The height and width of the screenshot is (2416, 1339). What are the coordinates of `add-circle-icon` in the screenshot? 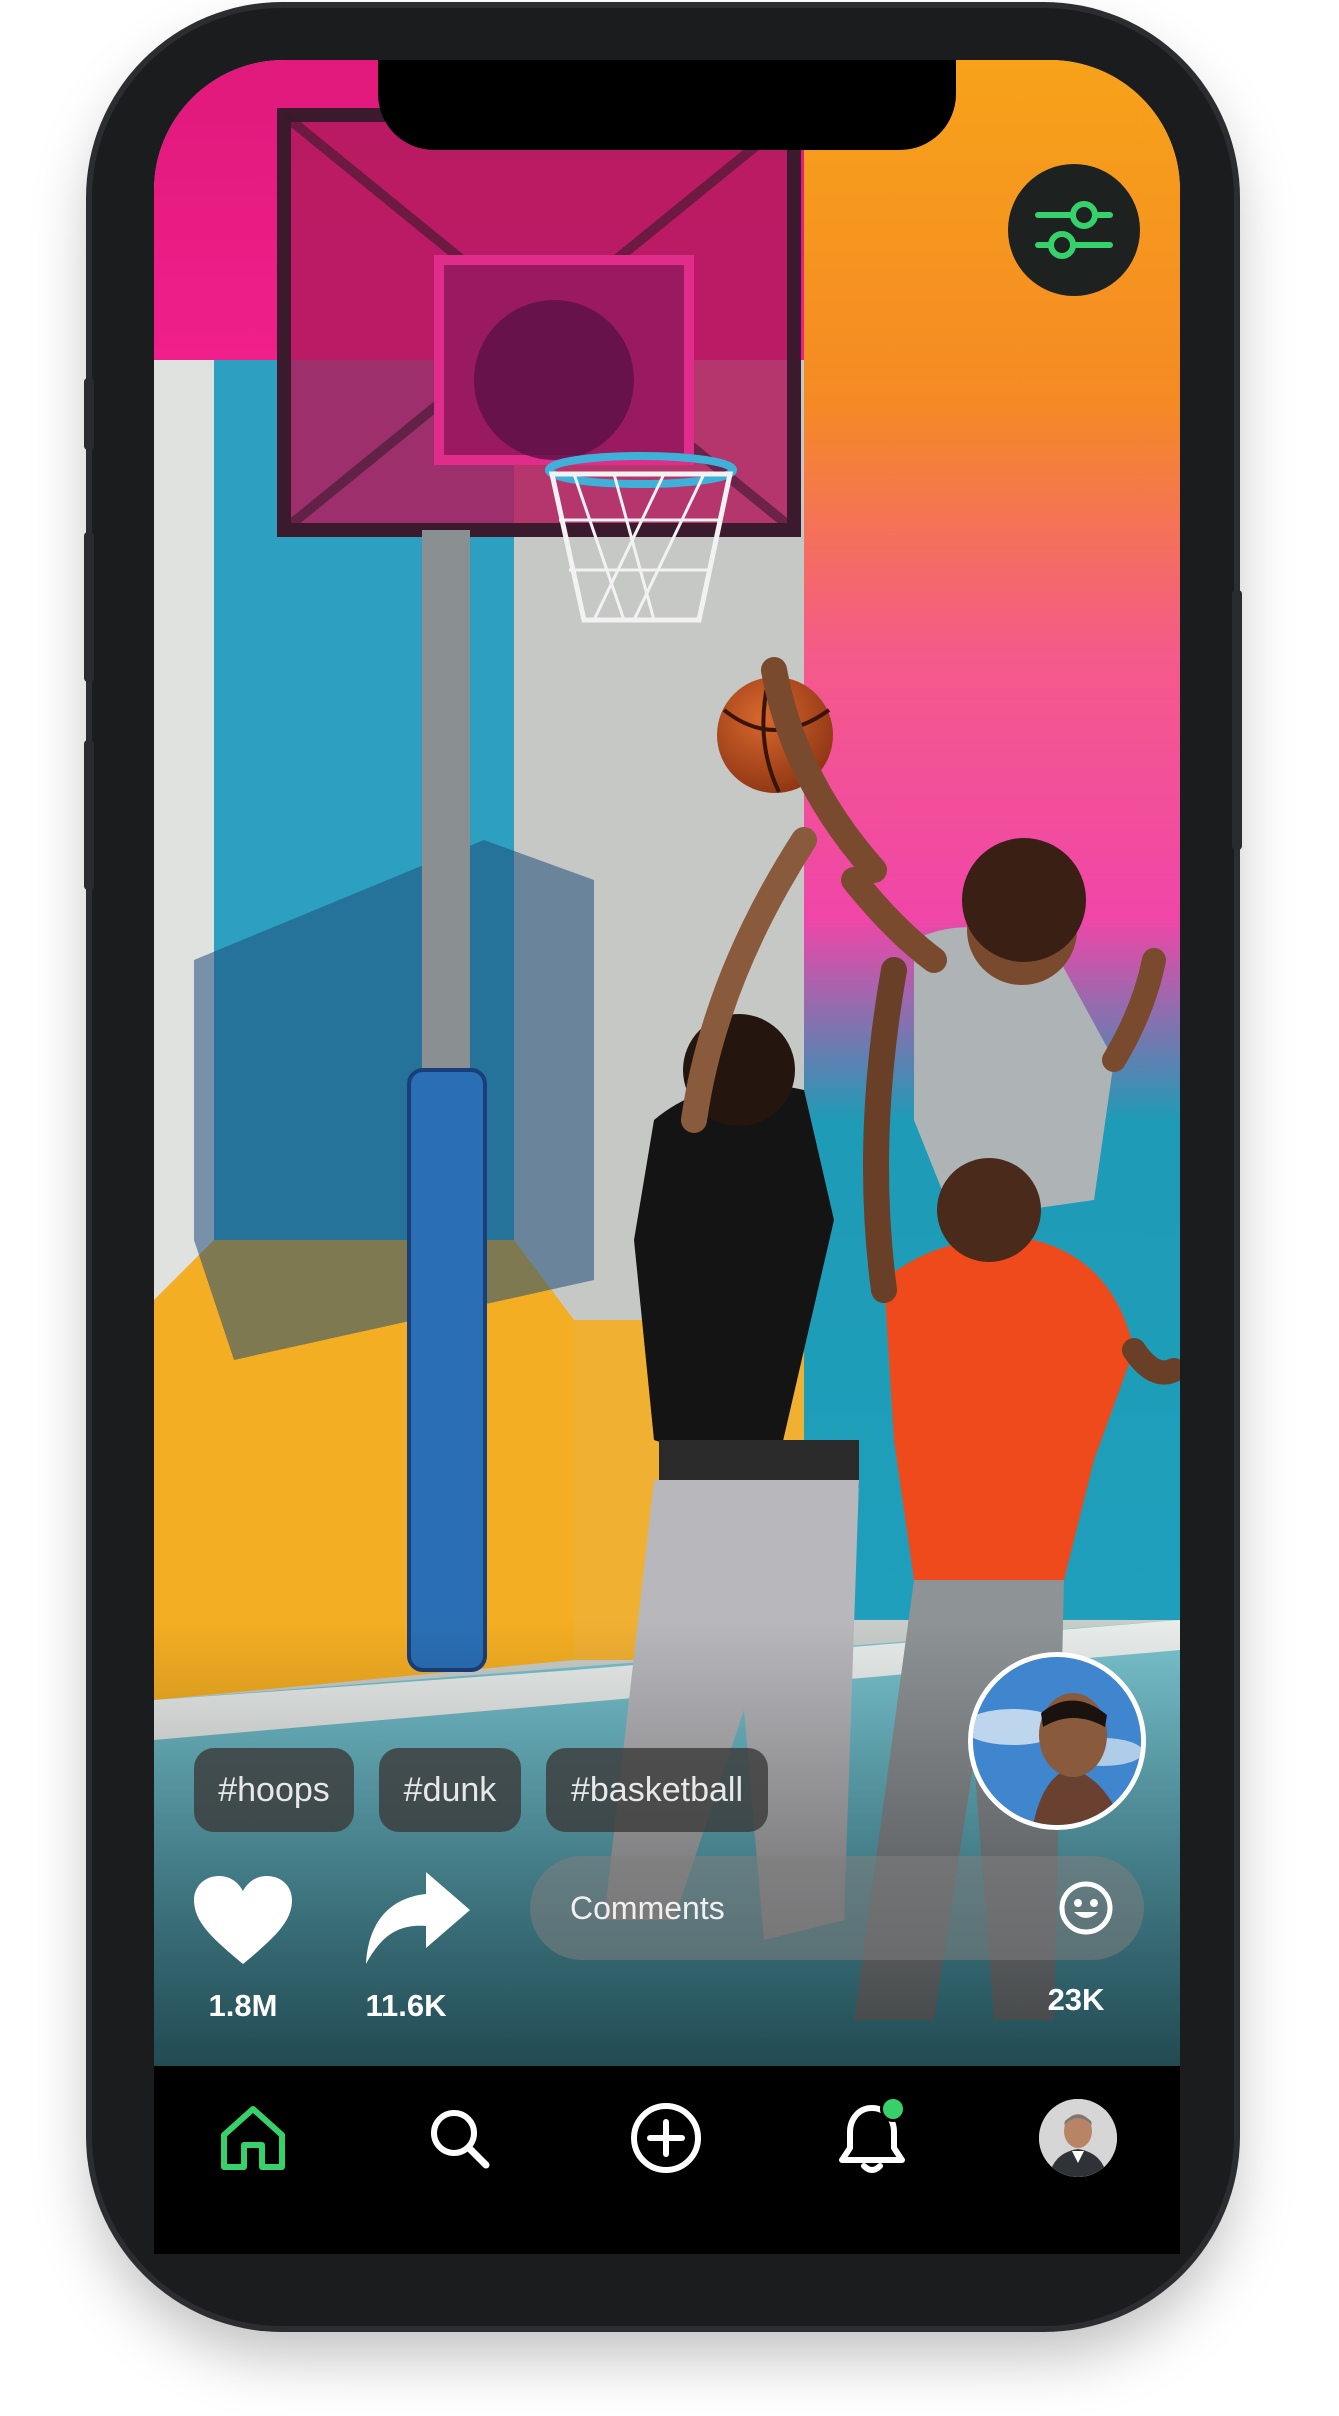 It's located at (666, 2138).